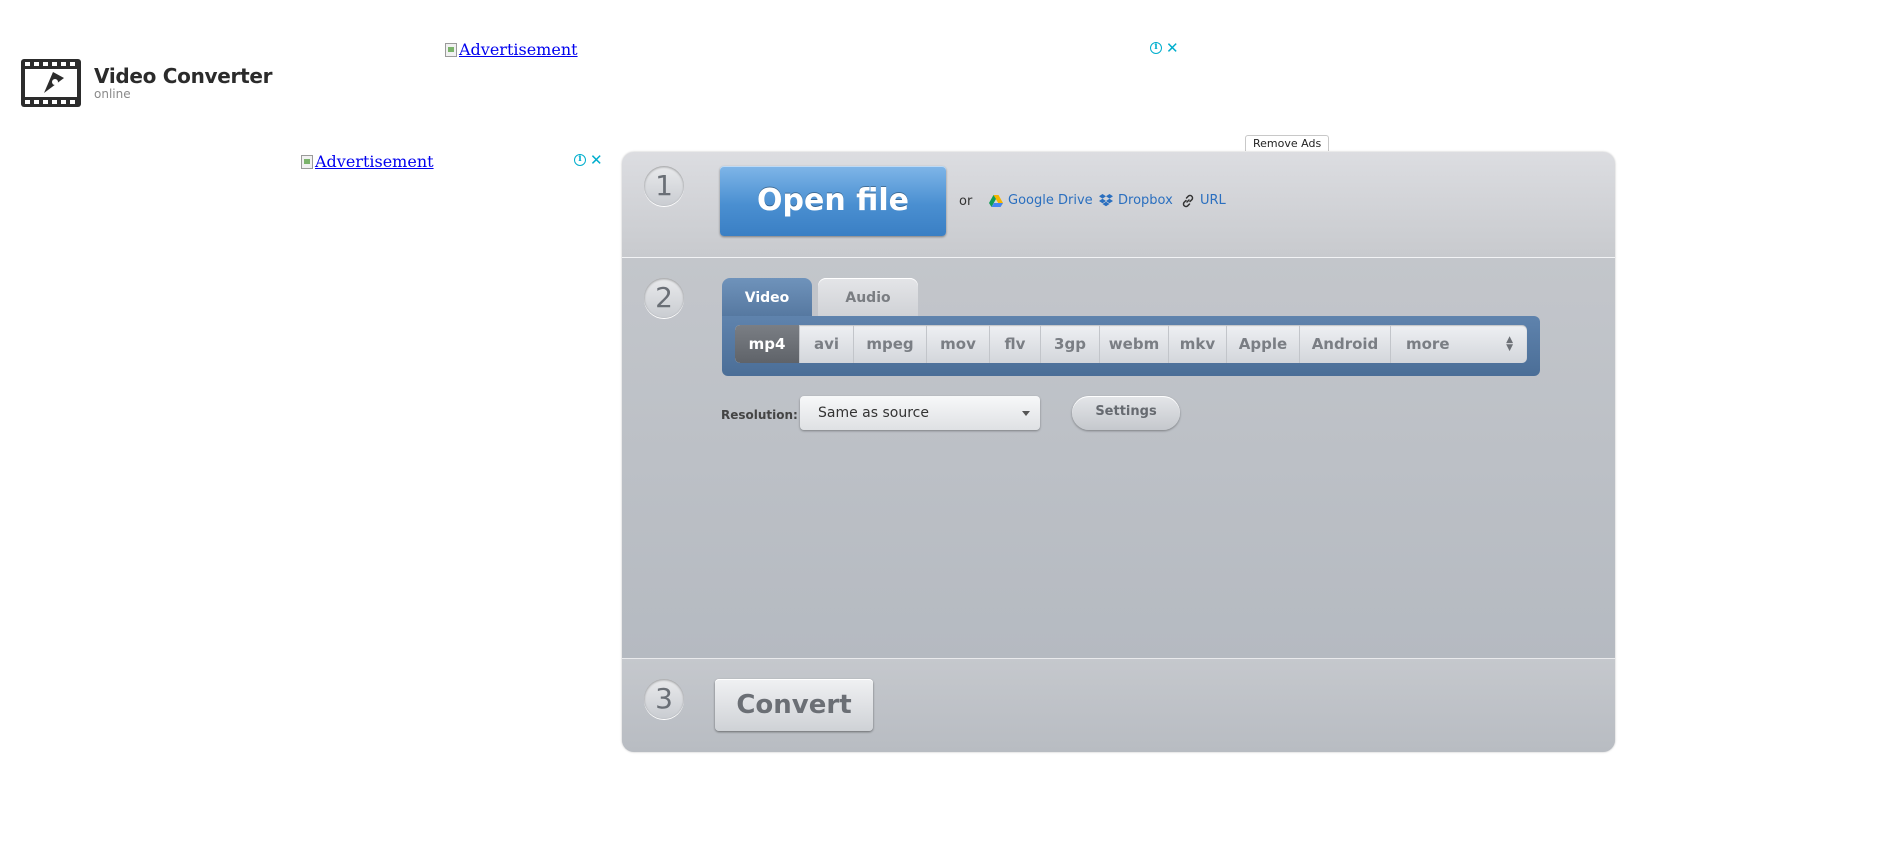  What do you see at coordinates (873, 413) in the screenshot?
I see `resolution-value: Same as source` at bounding box center [873, 413].